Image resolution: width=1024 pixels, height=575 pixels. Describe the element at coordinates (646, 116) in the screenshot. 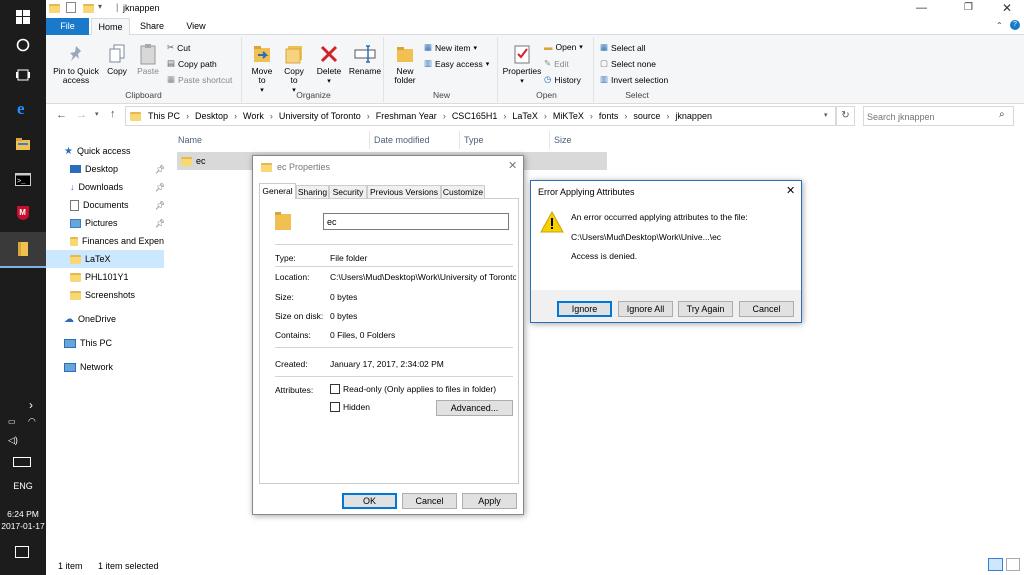

I see `breadcrumb-item: source` at that location.